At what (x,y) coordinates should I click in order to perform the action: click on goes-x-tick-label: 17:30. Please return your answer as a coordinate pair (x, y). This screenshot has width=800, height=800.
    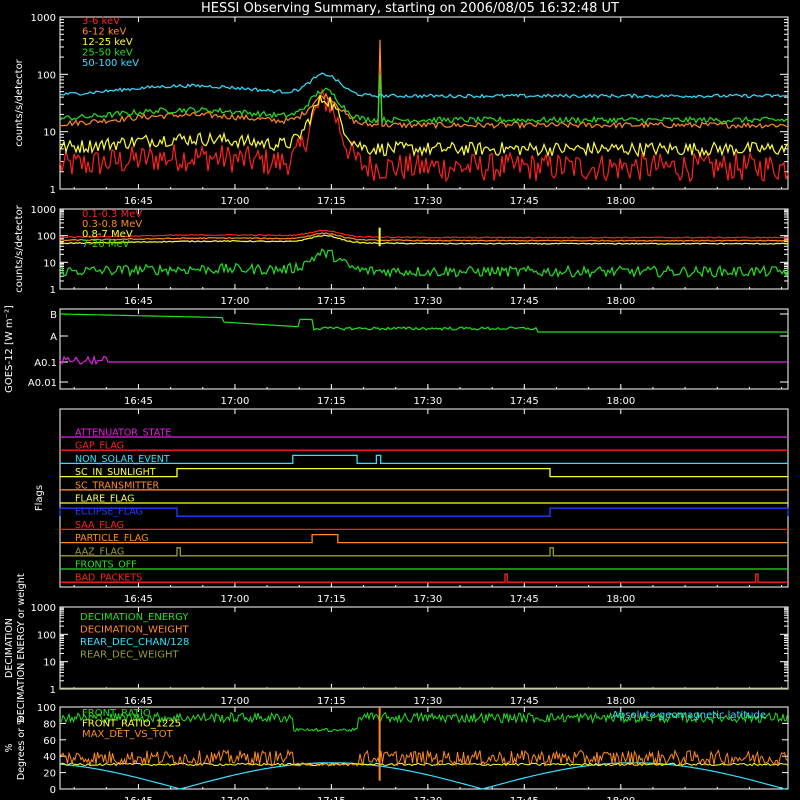
    Looking at the image, I should click on (427, 401).